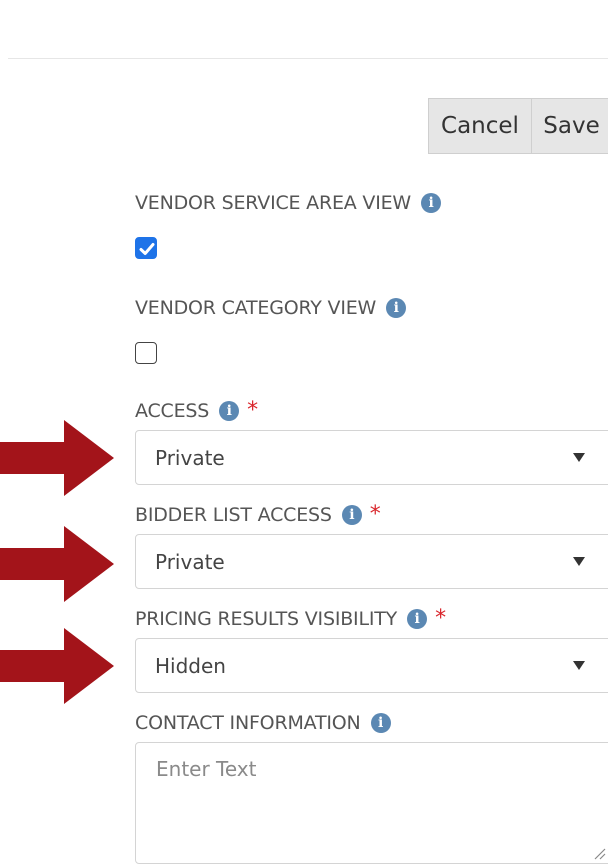 This screenshot has height=868, width=608. What do you see at coordinates (570, 126) in the screenshot?
I see `save-button: Save` at bounding box center [570, 126].